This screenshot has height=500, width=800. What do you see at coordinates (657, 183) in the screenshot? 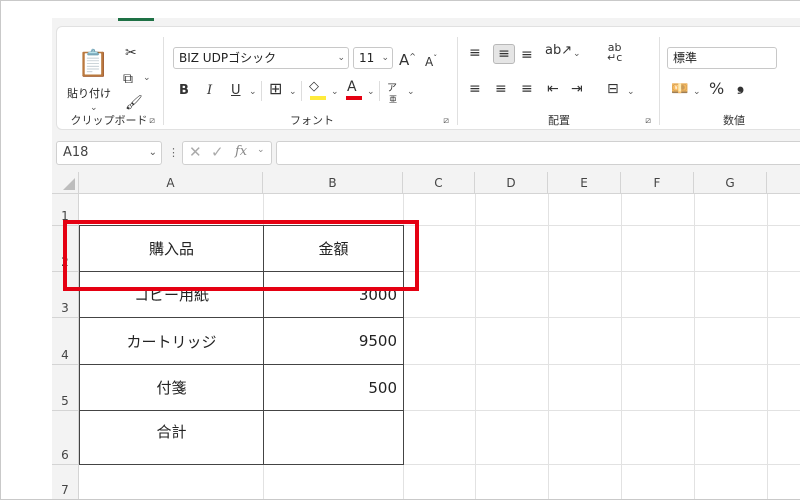
I see `column-header-f: F` at bounding box center [657, 183].